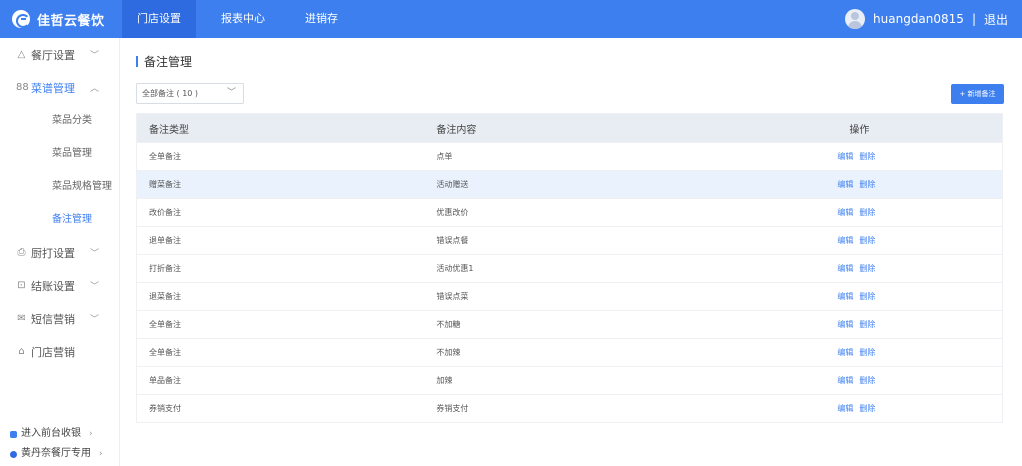 This screenshot has width=1022, height=466. I want to click on table-row: 赠菜备注 活动赠送 编辑 删除, so click(569, 184).